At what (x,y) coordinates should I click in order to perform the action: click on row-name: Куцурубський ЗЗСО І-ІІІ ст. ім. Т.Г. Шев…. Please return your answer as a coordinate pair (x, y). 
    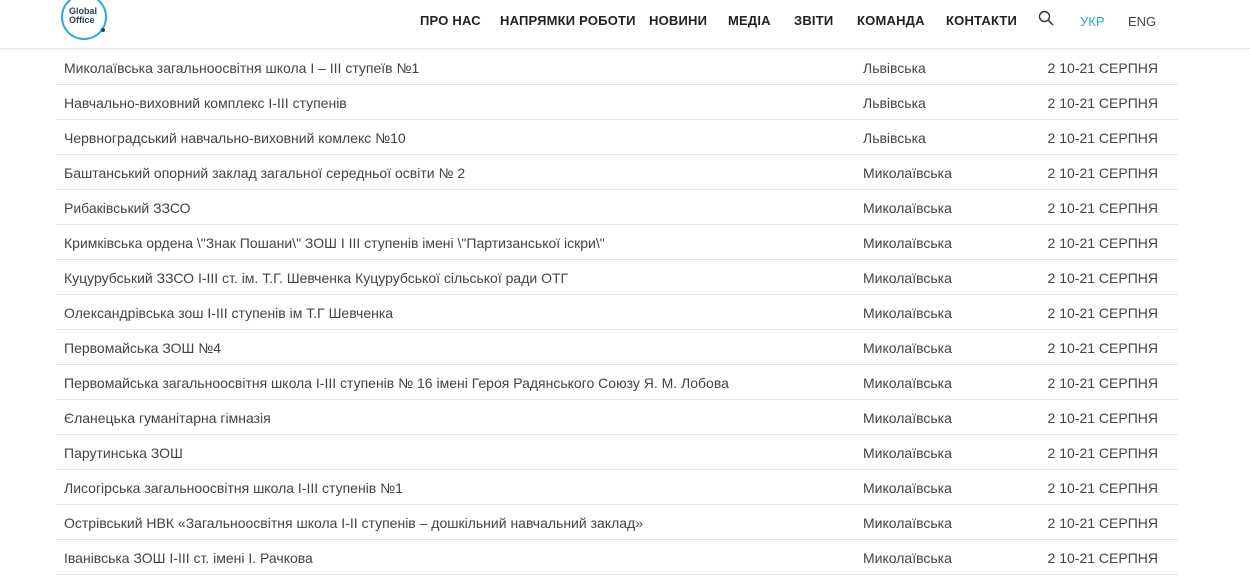
    Looking at the image, I should click on (316, 278).